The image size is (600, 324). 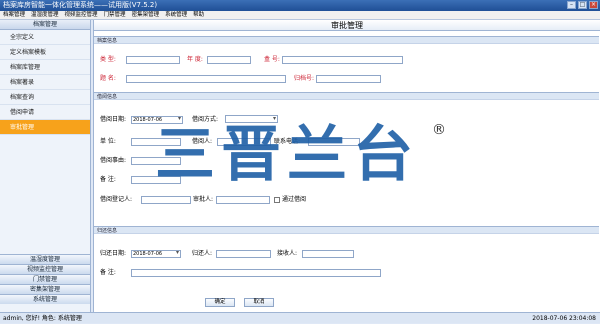 I want to click on box-label: 盒 号:, so click(x=272, y=59).